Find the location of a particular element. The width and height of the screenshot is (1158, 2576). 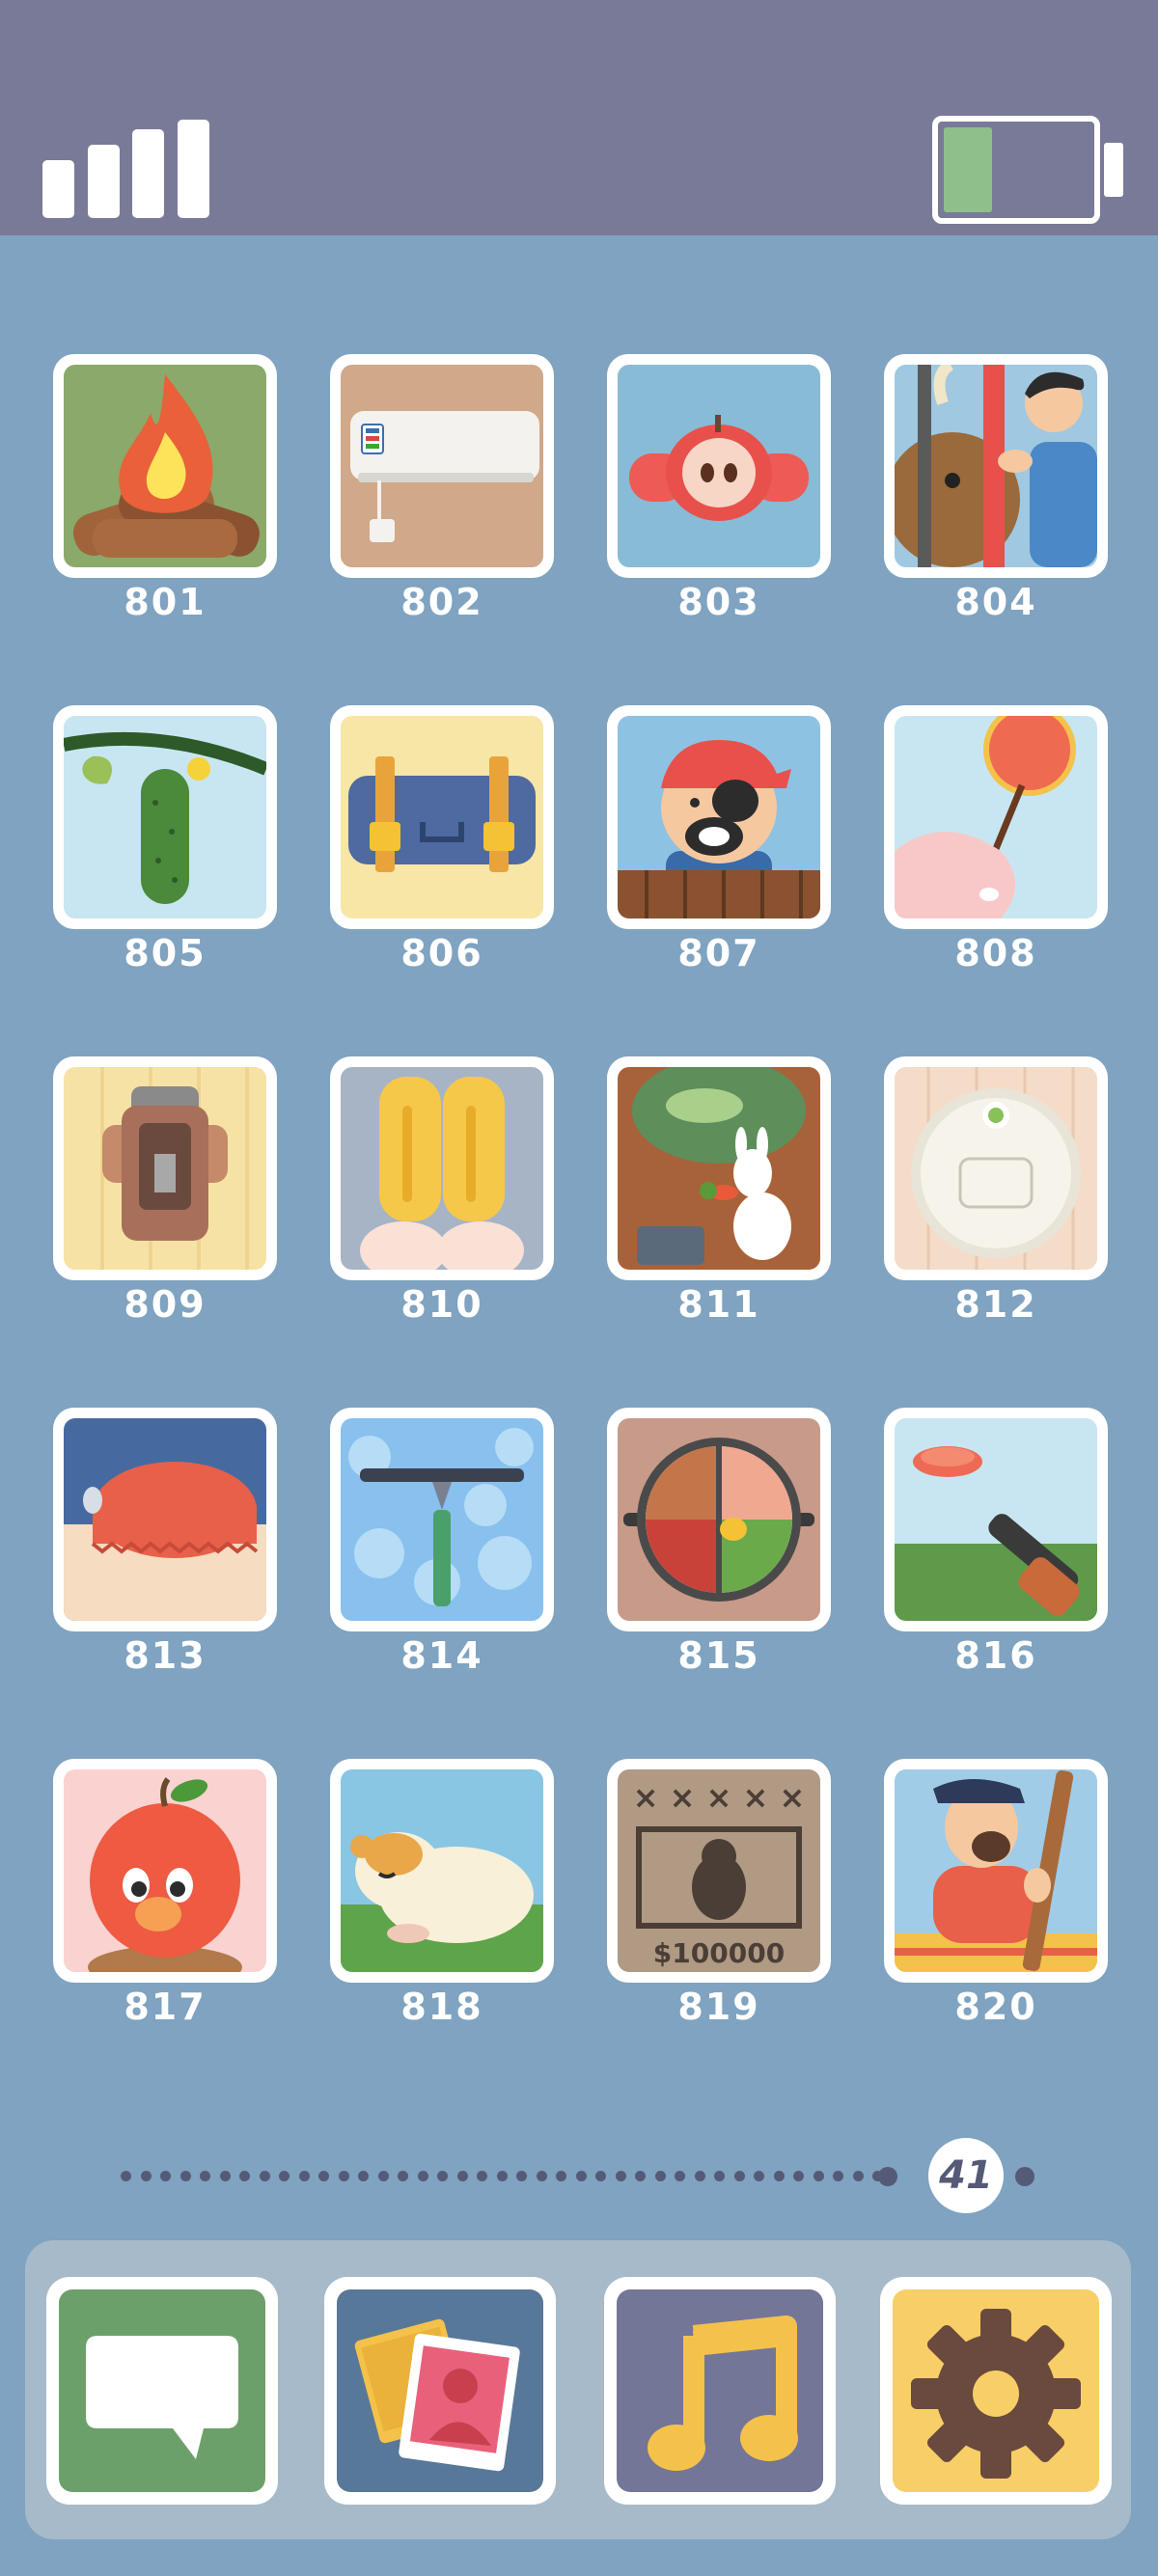

level-803: 803 is located at coordinates (719, 489).